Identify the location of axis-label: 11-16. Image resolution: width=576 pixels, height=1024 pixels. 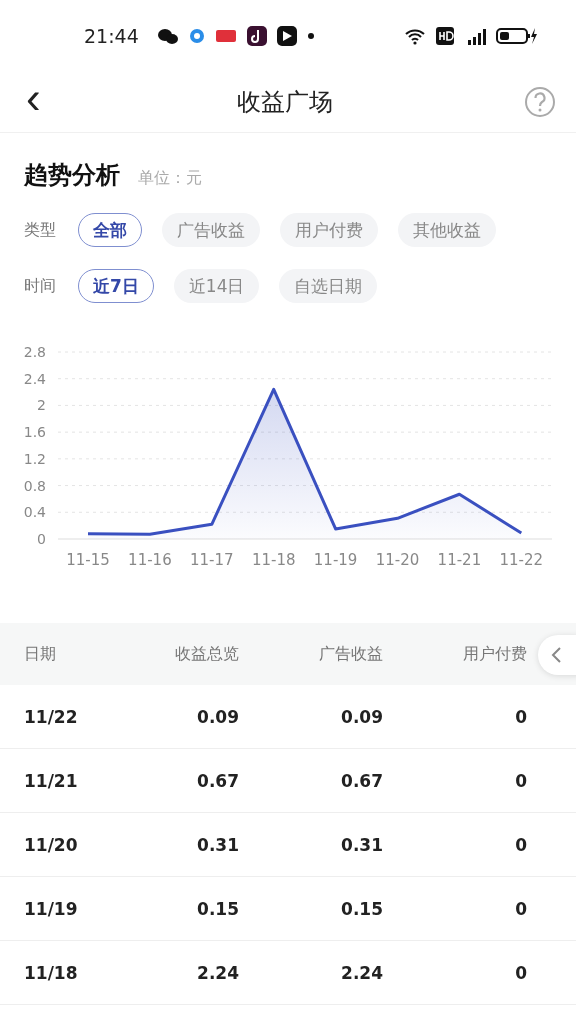
(150, 560).